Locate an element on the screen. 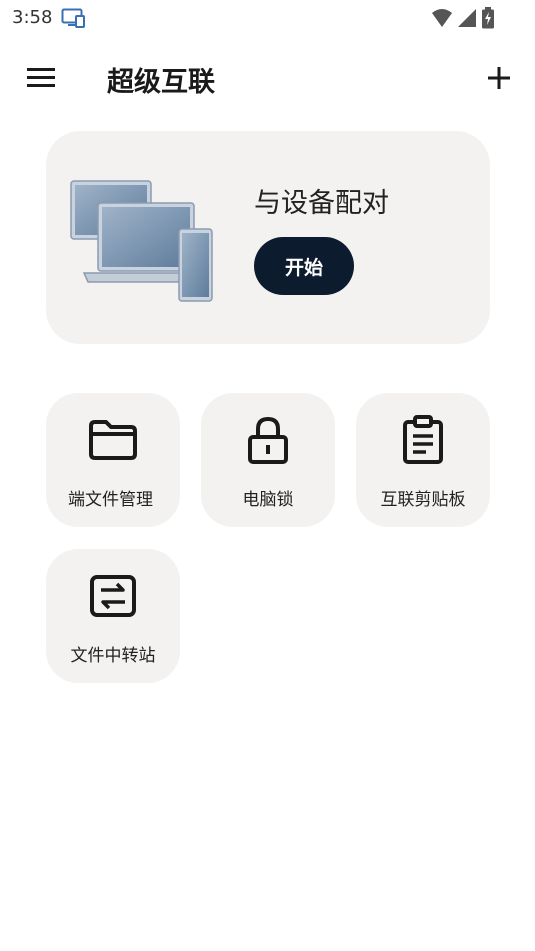 This screenshot has width=535, height=951. tile-label: 电脑锁 is located at coordinates (268, 500).